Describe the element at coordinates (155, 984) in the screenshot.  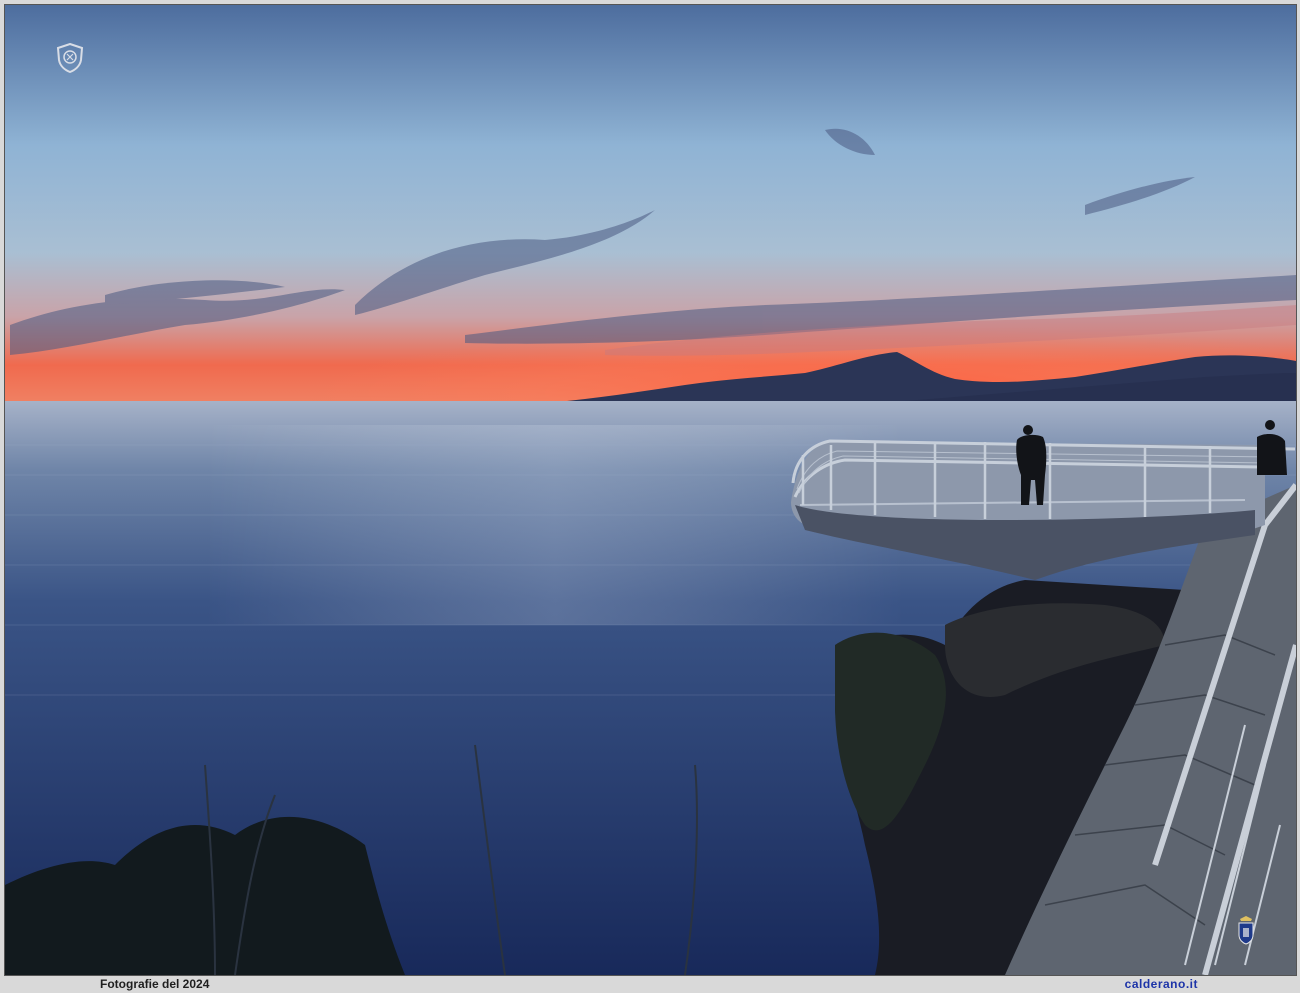
I see `footer-caption: Fotografie del 2024` at that location.